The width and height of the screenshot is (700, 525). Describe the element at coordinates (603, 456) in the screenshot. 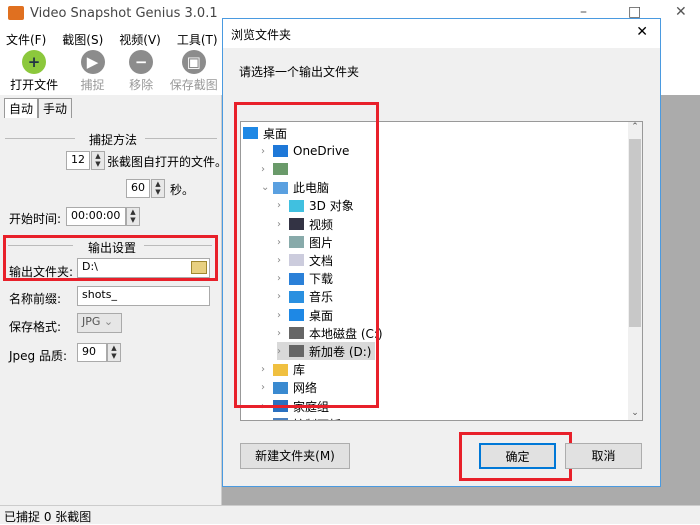

I see `cancel-button: 取消` at that location.